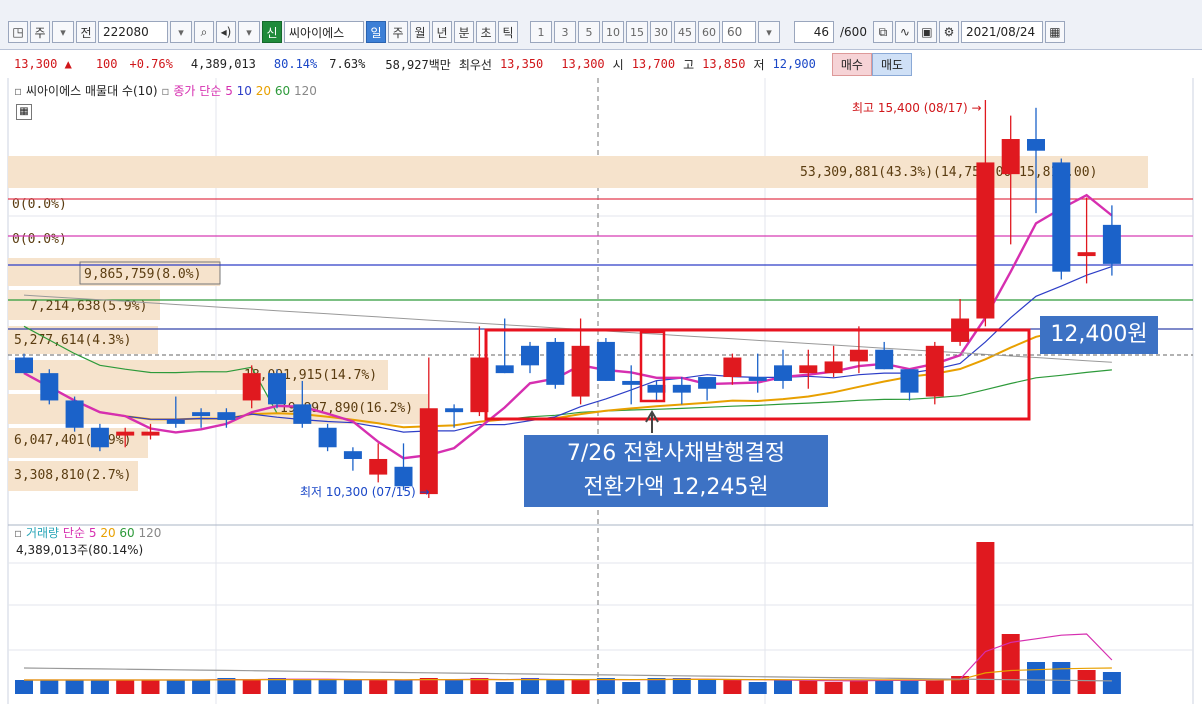  Describe the element at coordinates (72, 340) in the screenshot. I see `volume-profile-label: 5,277,614(4.3%)` at that location.